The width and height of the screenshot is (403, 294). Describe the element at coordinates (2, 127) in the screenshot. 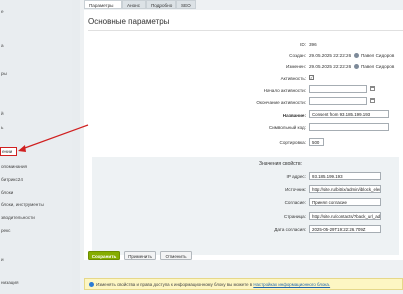

I see `sidebar-item: ь` at that location.